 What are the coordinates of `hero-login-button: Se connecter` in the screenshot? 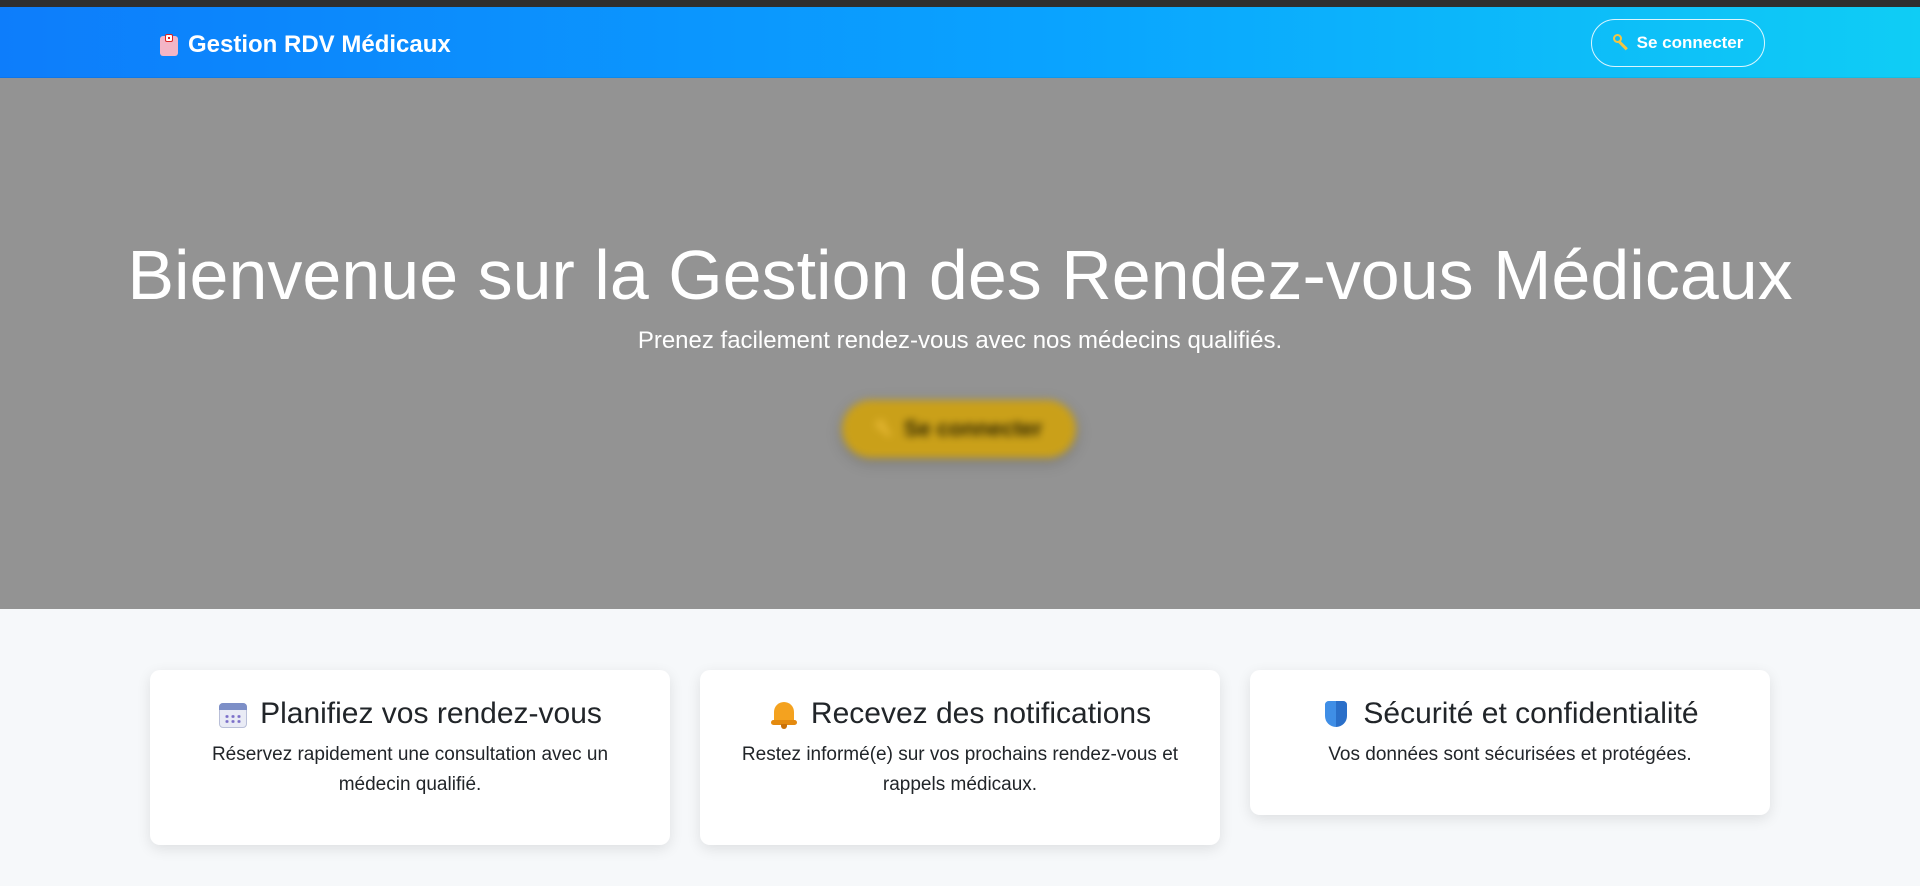 It's located at (959, 429).